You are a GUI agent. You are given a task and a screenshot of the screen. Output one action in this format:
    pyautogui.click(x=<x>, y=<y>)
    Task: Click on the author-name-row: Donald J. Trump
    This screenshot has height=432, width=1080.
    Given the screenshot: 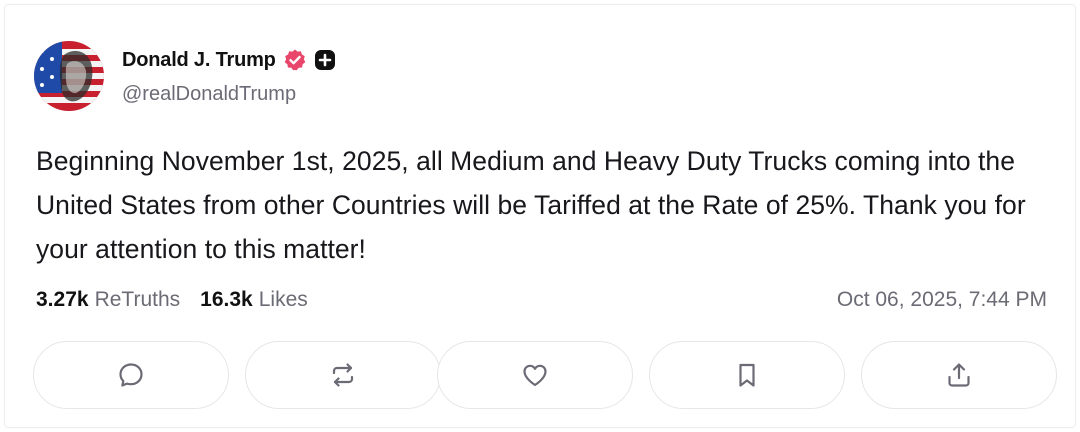 What is the action you would take?
    pyautogui.click(x=229, y=60)
    